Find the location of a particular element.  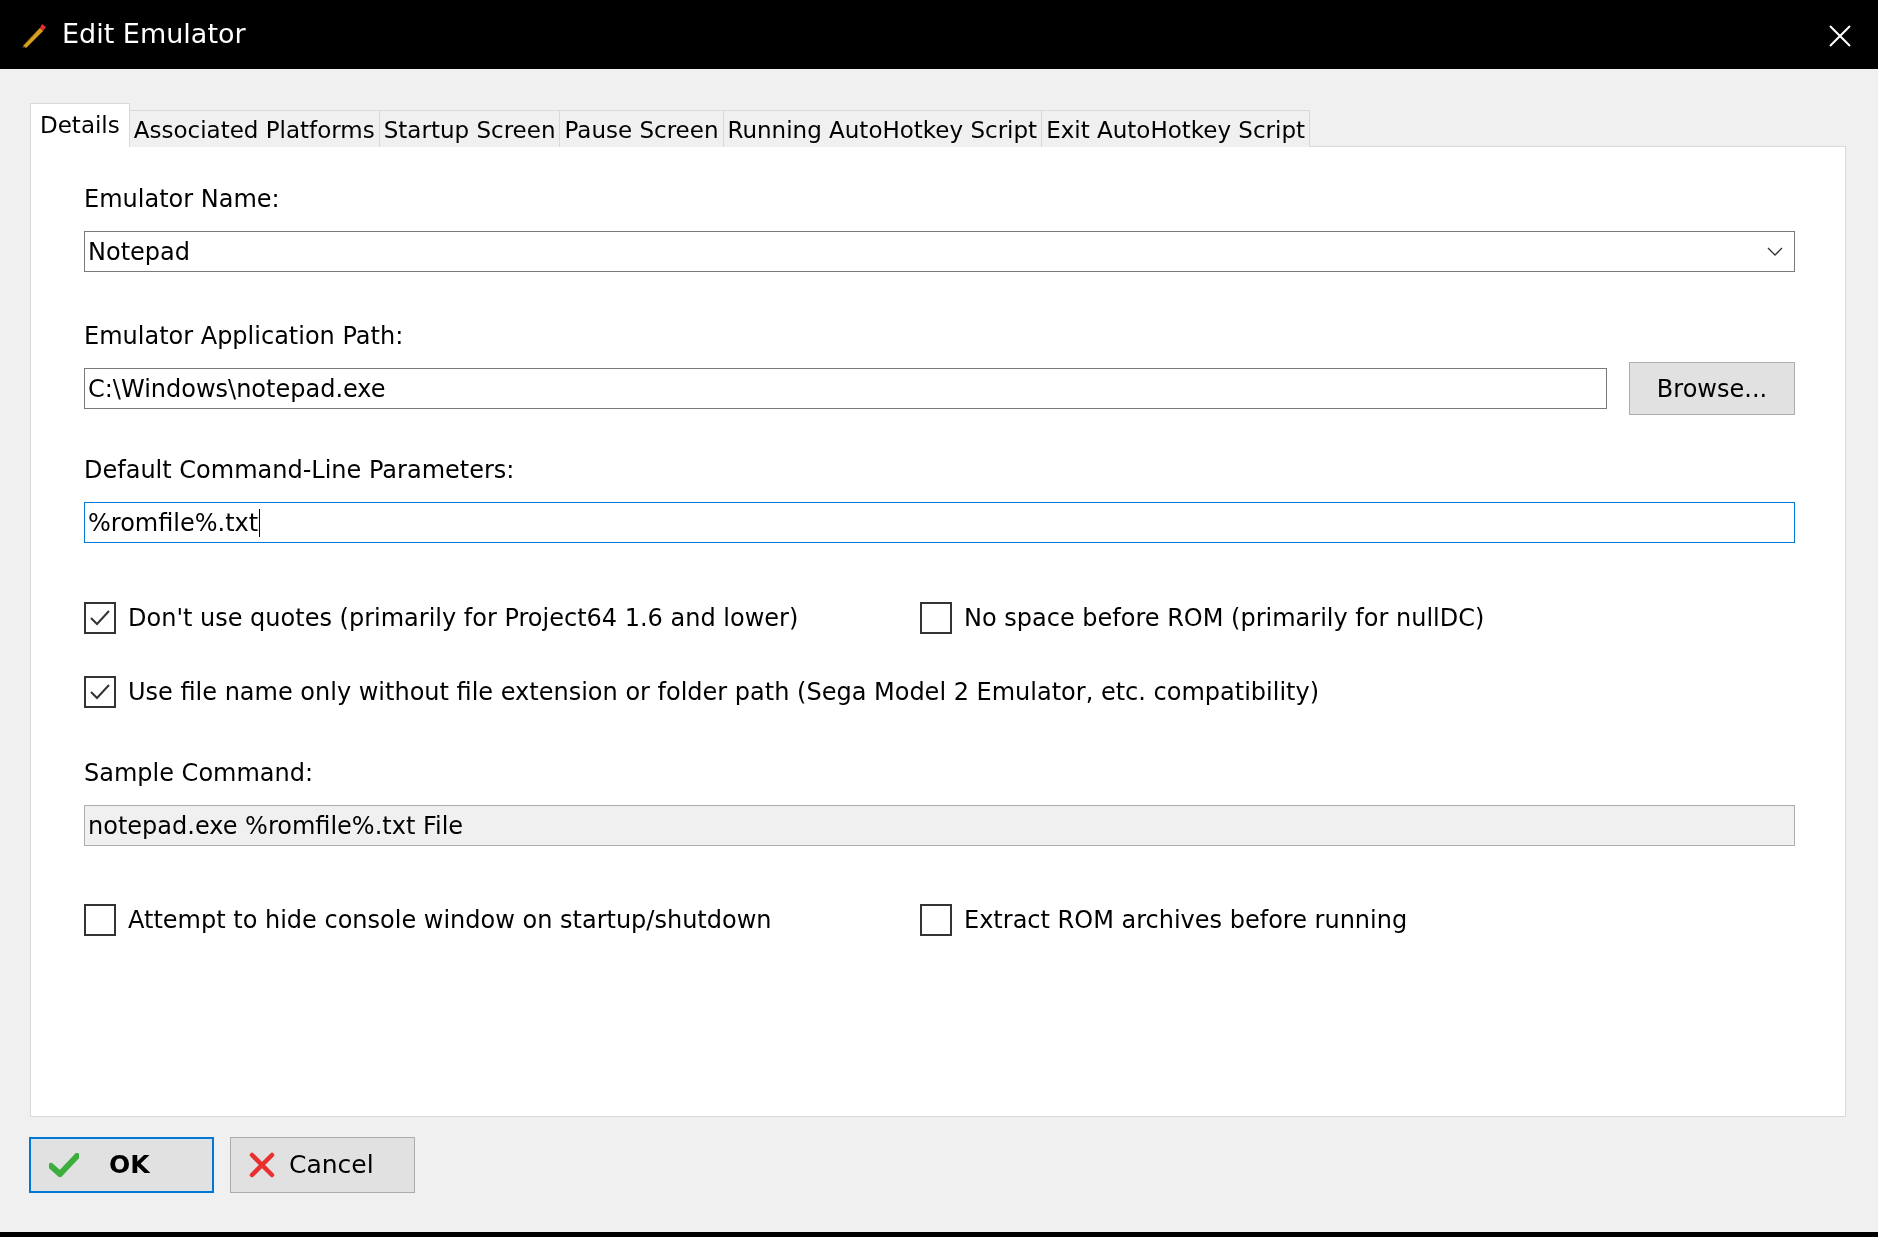

checkbox-label: Attempt to hide console window on startup/shutdown is located at coordinates (450, 920).